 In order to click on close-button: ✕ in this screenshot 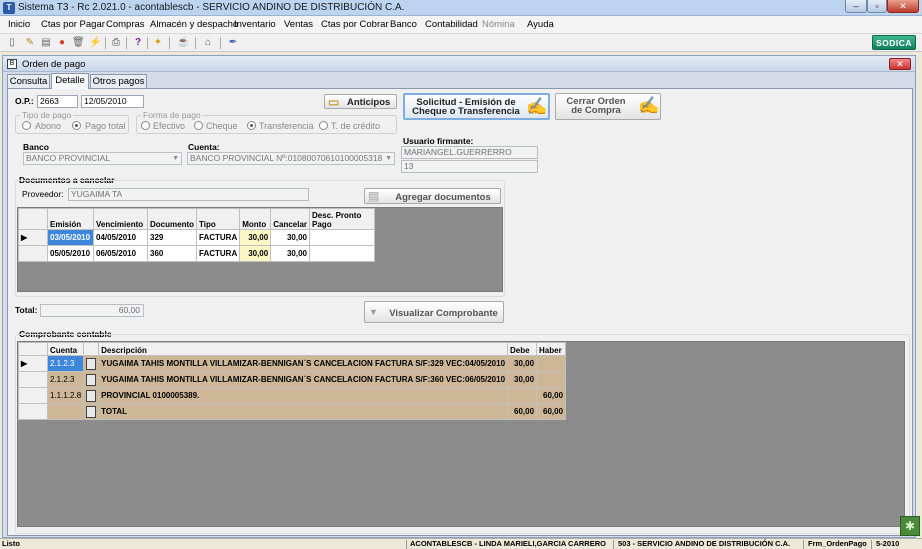, I will do `click(903, 6)`.